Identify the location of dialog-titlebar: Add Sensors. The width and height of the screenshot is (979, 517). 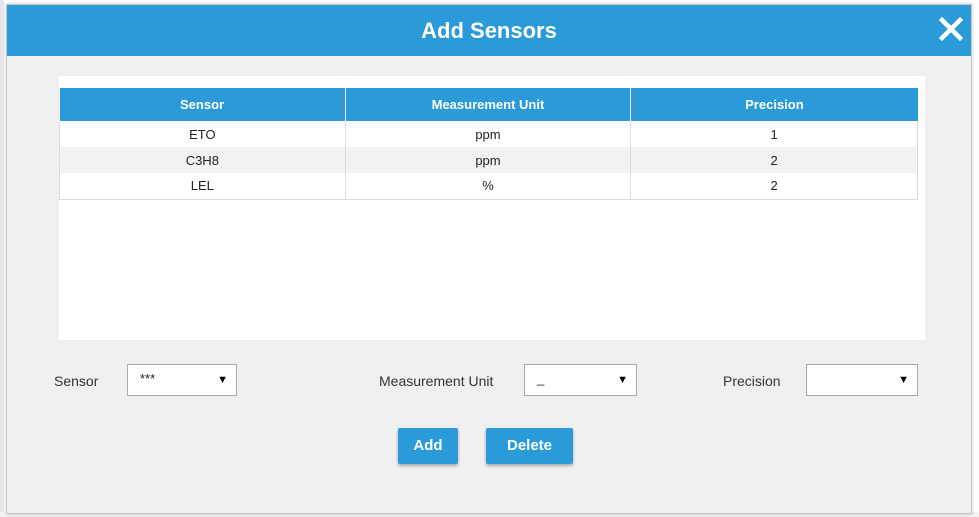
(489, 30).